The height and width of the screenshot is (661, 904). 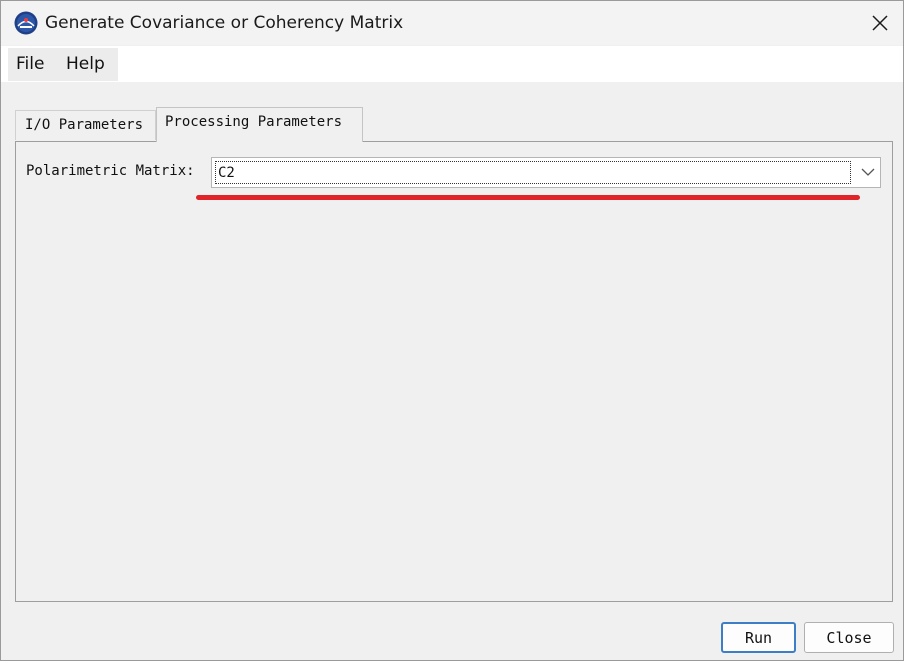 What do you see at coordinates (63, 64) in the screenshot?
I see `menu-group: File Help` at bounding box center [63, 64].